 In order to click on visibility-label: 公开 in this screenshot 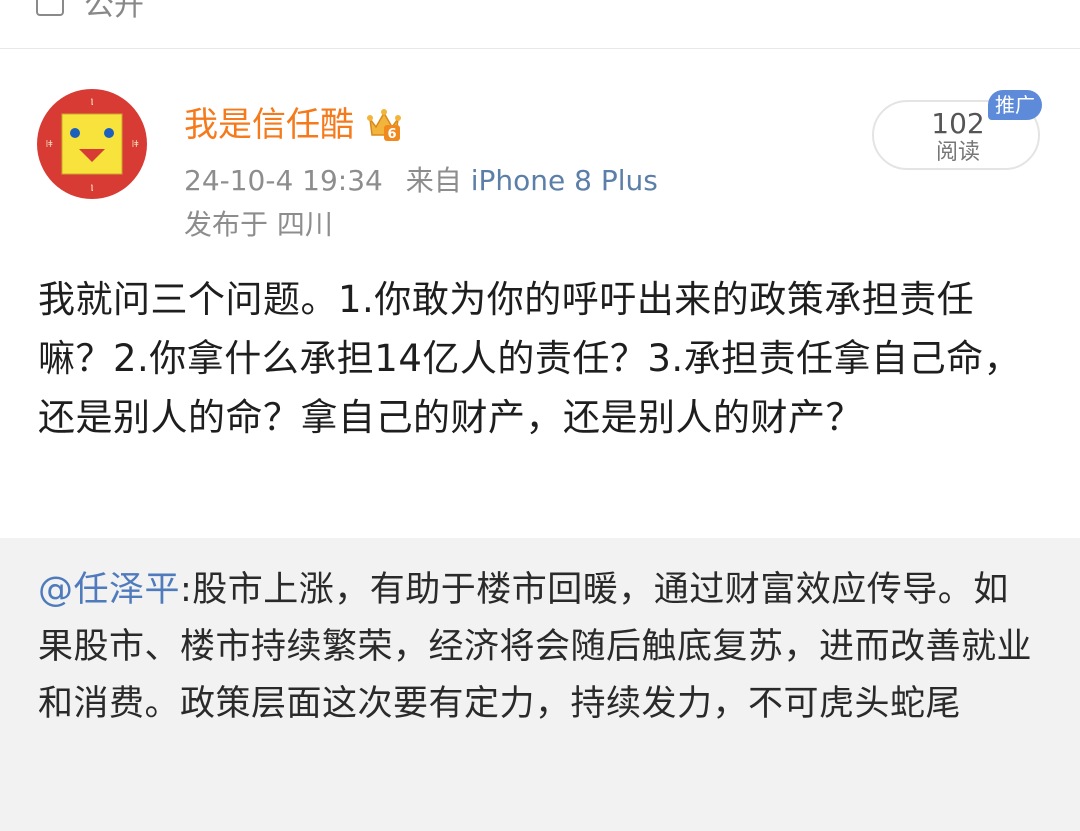, I will do `click(114, 11)`.